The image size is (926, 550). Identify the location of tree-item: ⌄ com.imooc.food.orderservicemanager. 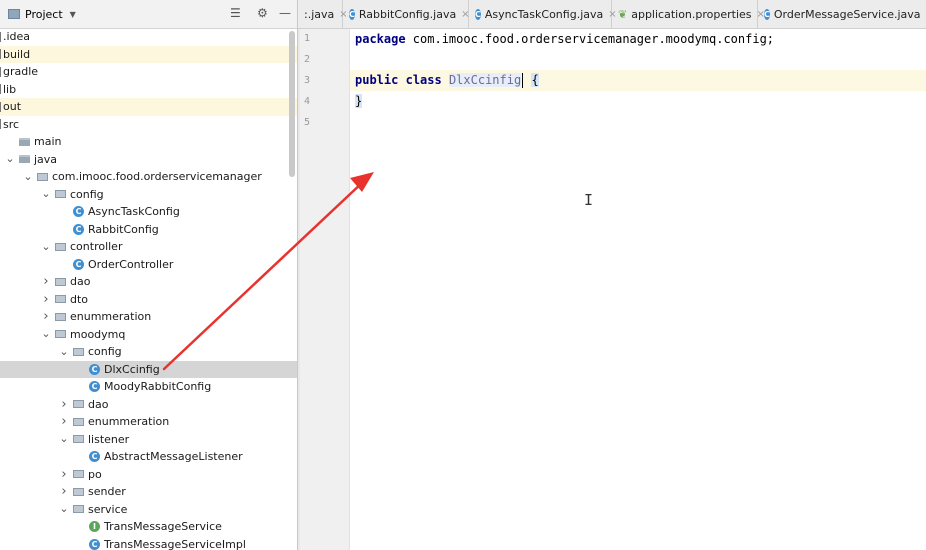
(148, 177).